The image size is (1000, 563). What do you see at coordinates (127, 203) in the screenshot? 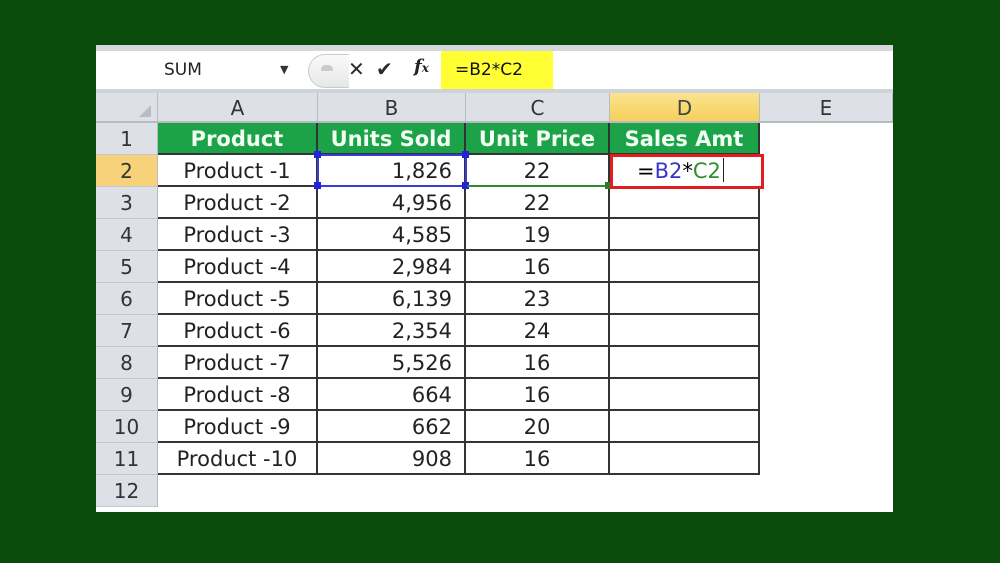
I see `row-header-3: 3` at bounding box center [127, 203].